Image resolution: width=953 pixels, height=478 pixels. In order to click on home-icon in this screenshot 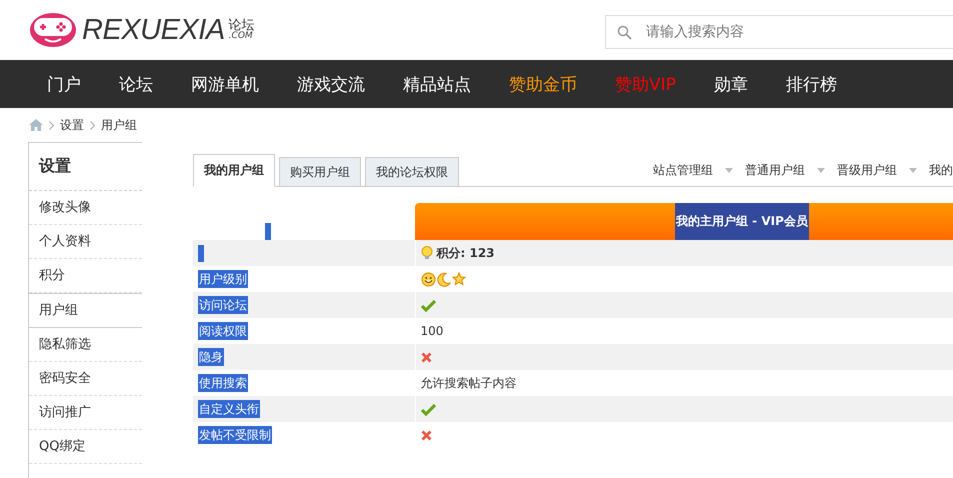, I will do `click(36, 125)`.